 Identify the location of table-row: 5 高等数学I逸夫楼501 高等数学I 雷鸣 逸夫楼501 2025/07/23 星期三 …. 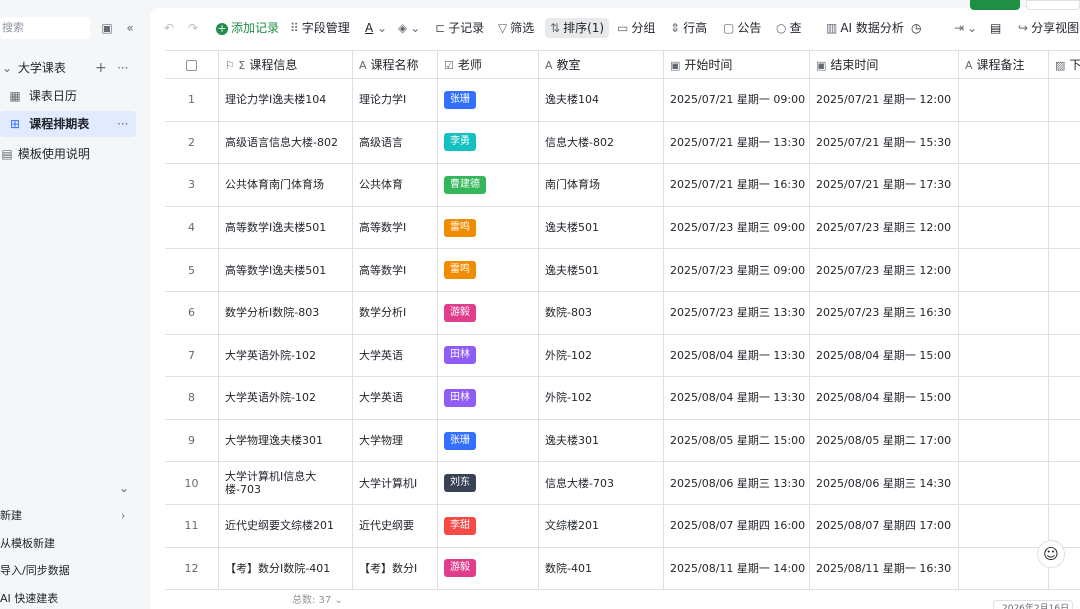
(622, 270).